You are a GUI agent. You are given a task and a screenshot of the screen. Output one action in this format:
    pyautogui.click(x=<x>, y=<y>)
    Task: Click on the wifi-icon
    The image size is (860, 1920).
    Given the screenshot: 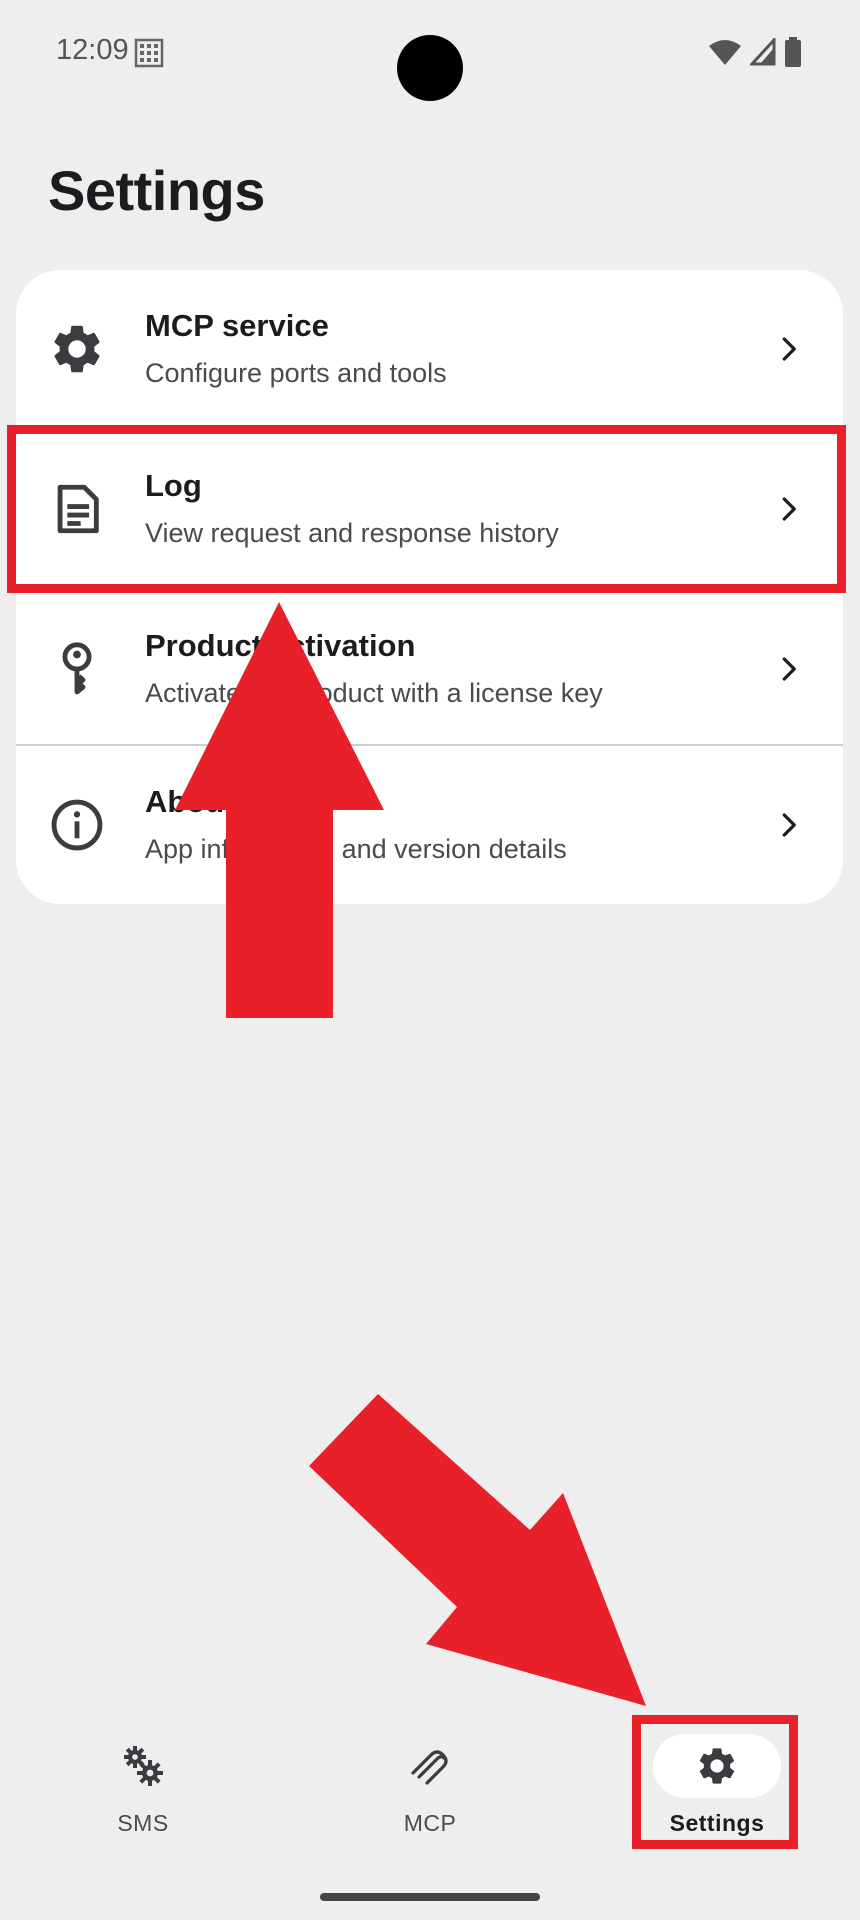 What is the action you would take?
    pyautogui.click(x=725, y=52)
    